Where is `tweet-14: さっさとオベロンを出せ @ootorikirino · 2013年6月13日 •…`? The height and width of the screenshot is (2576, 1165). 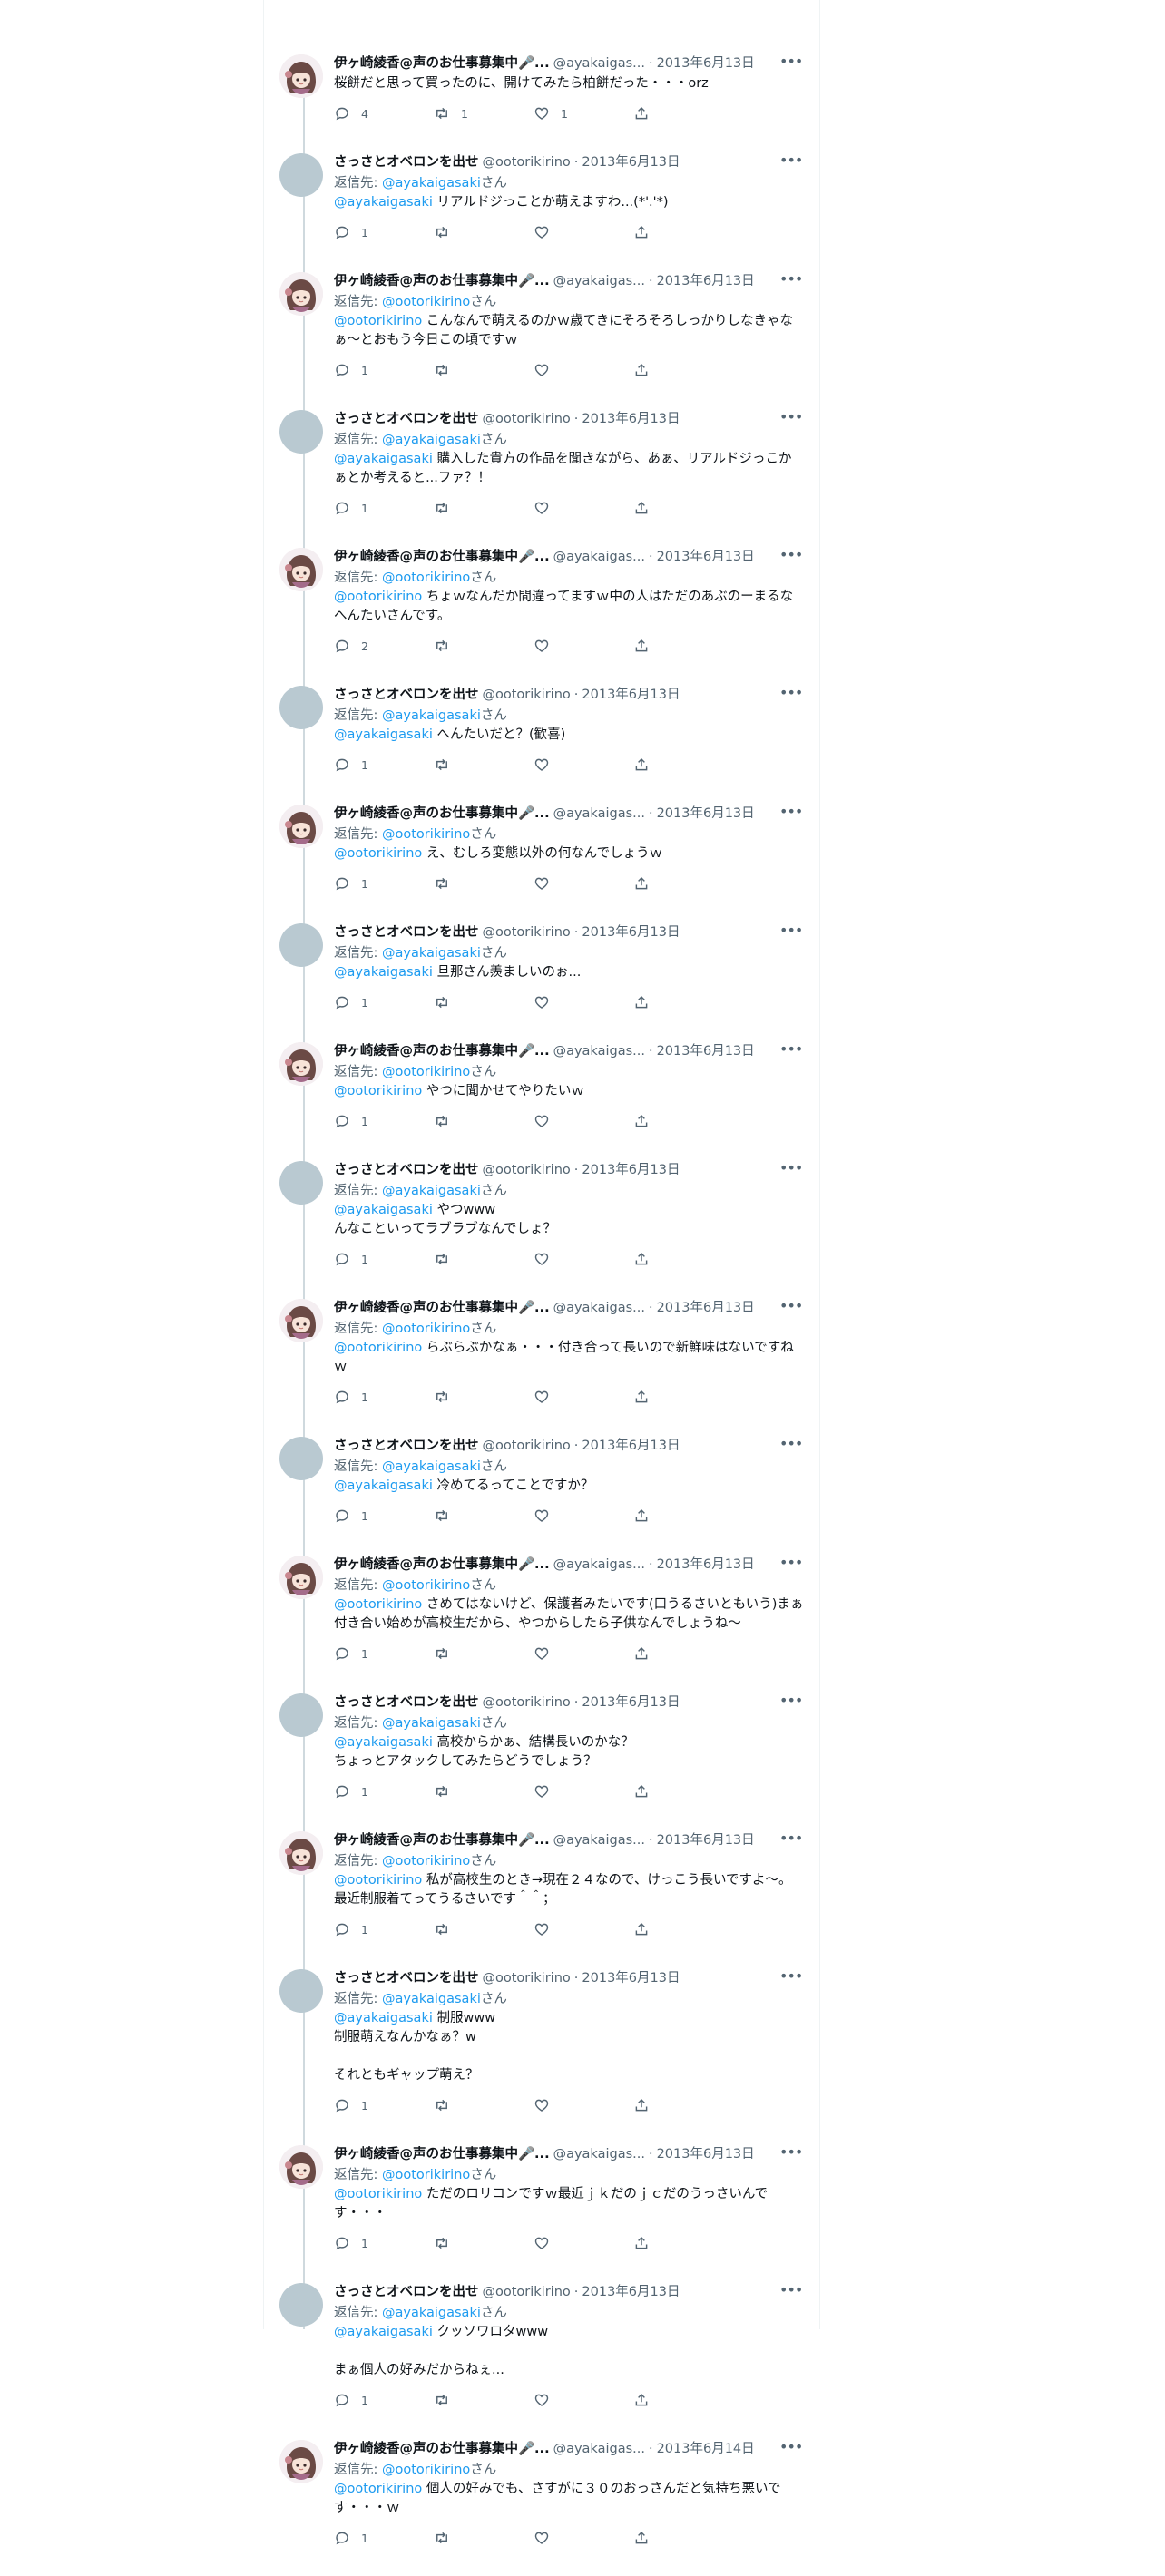 tweet-14: さっさとオベロンを出せ @ootorikirino · 2013年6月13日 •… is located at coordinates (541, 1748).